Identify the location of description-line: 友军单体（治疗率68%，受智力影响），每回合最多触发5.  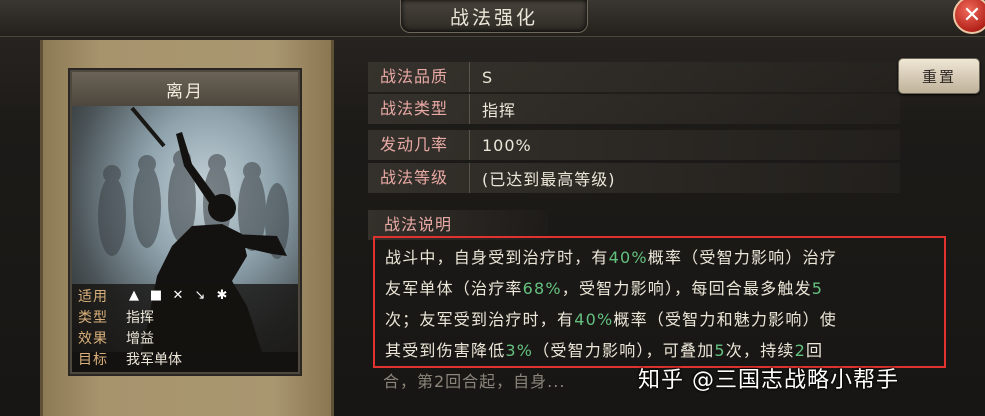
(661, 288).